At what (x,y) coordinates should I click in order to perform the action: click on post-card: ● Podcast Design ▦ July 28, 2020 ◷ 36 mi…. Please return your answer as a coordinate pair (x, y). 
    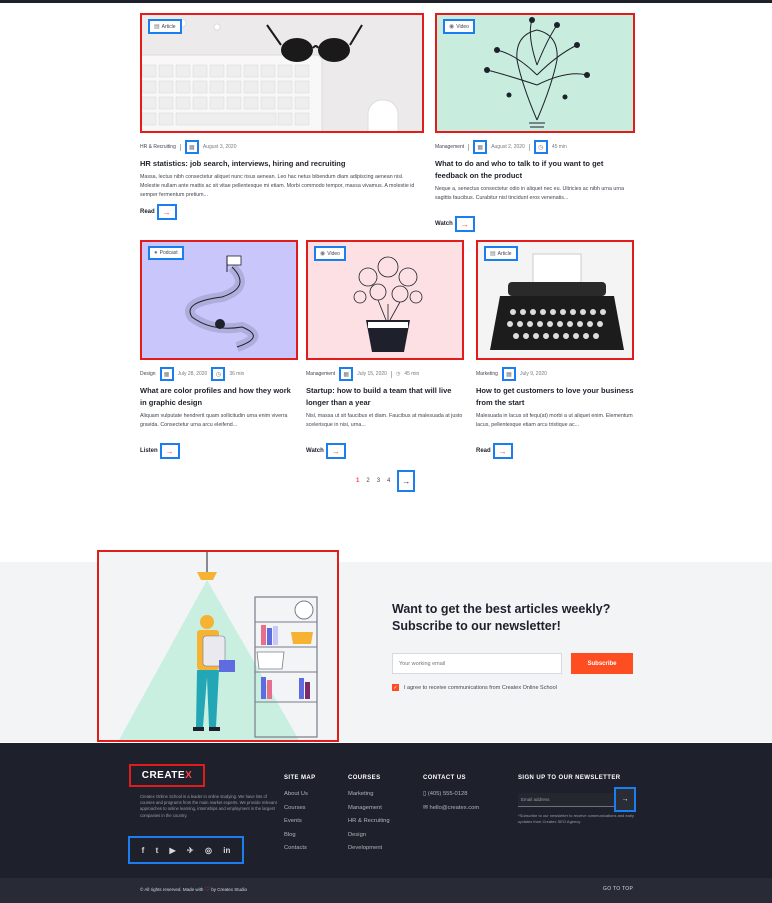
    Looking at the image, I should click on (219, 349).